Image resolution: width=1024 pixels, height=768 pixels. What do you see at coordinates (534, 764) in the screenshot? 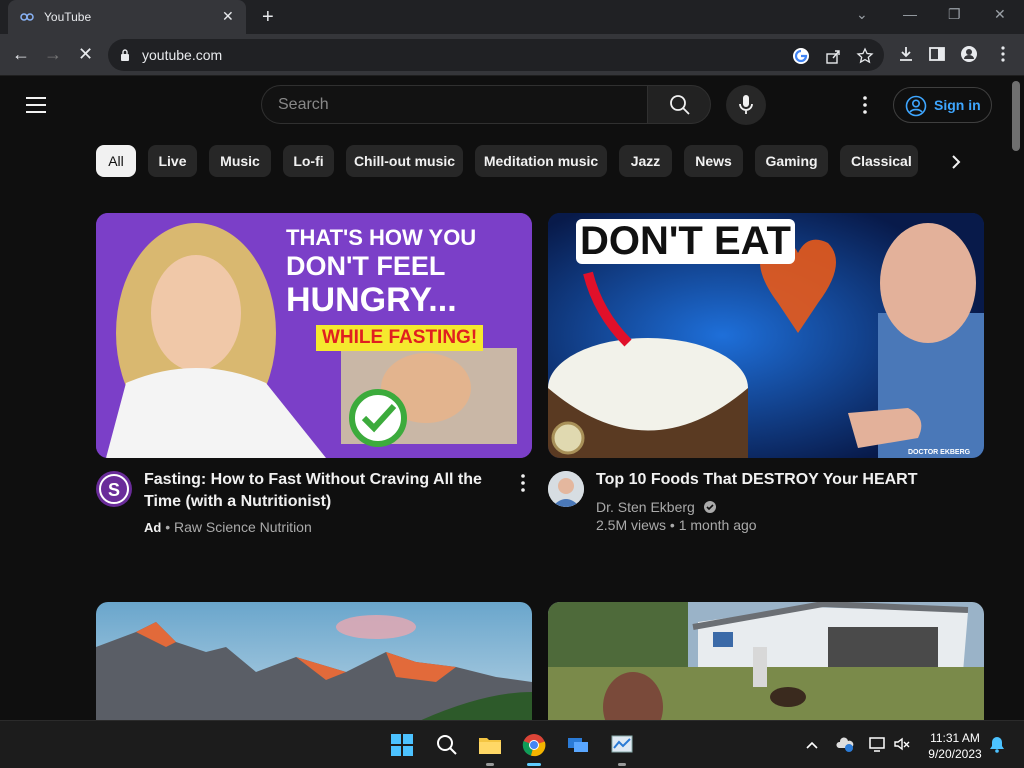
I see `active-indicator` at bounding box center [534, 764].